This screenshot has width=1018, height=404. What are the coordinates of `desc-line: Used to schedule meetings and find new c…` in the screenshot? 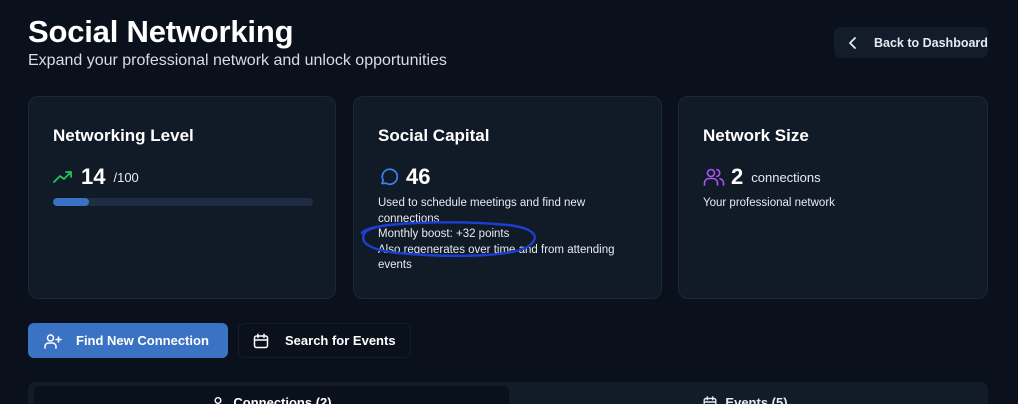 It's located at (482, 211).